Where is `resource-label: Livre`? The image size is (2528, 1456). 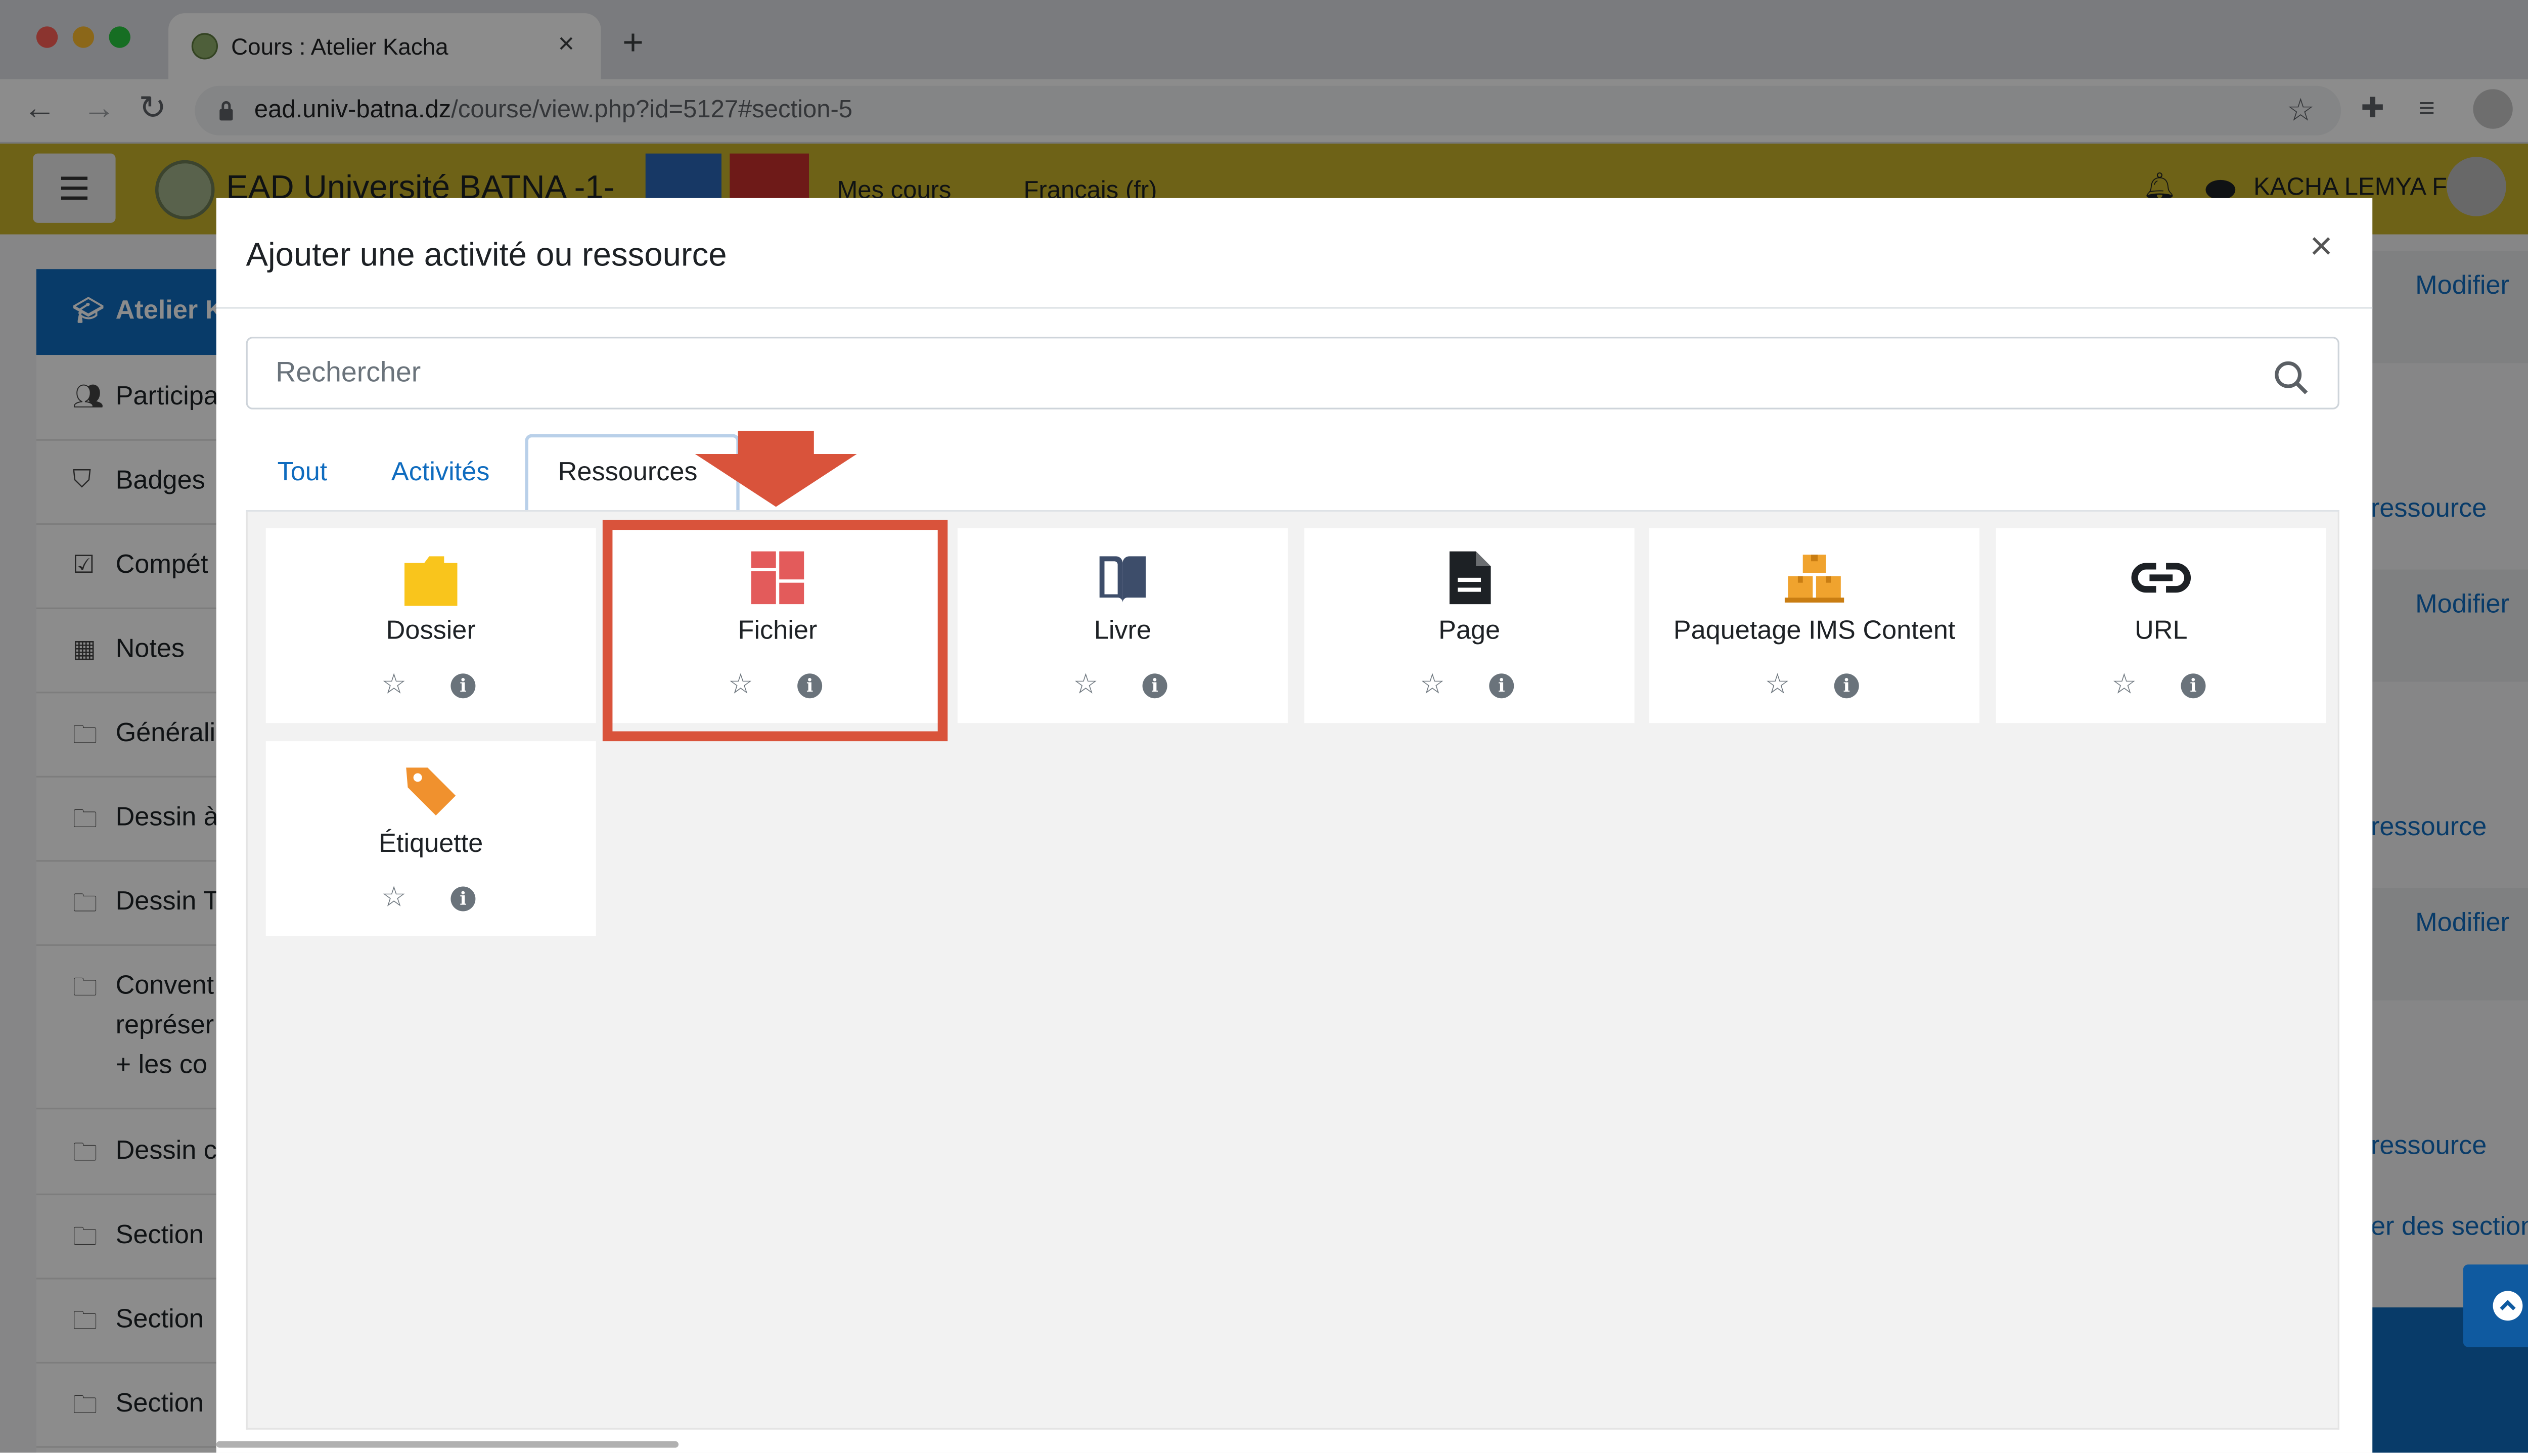
resource-label: Livre is located at coordinates (1123, 631).